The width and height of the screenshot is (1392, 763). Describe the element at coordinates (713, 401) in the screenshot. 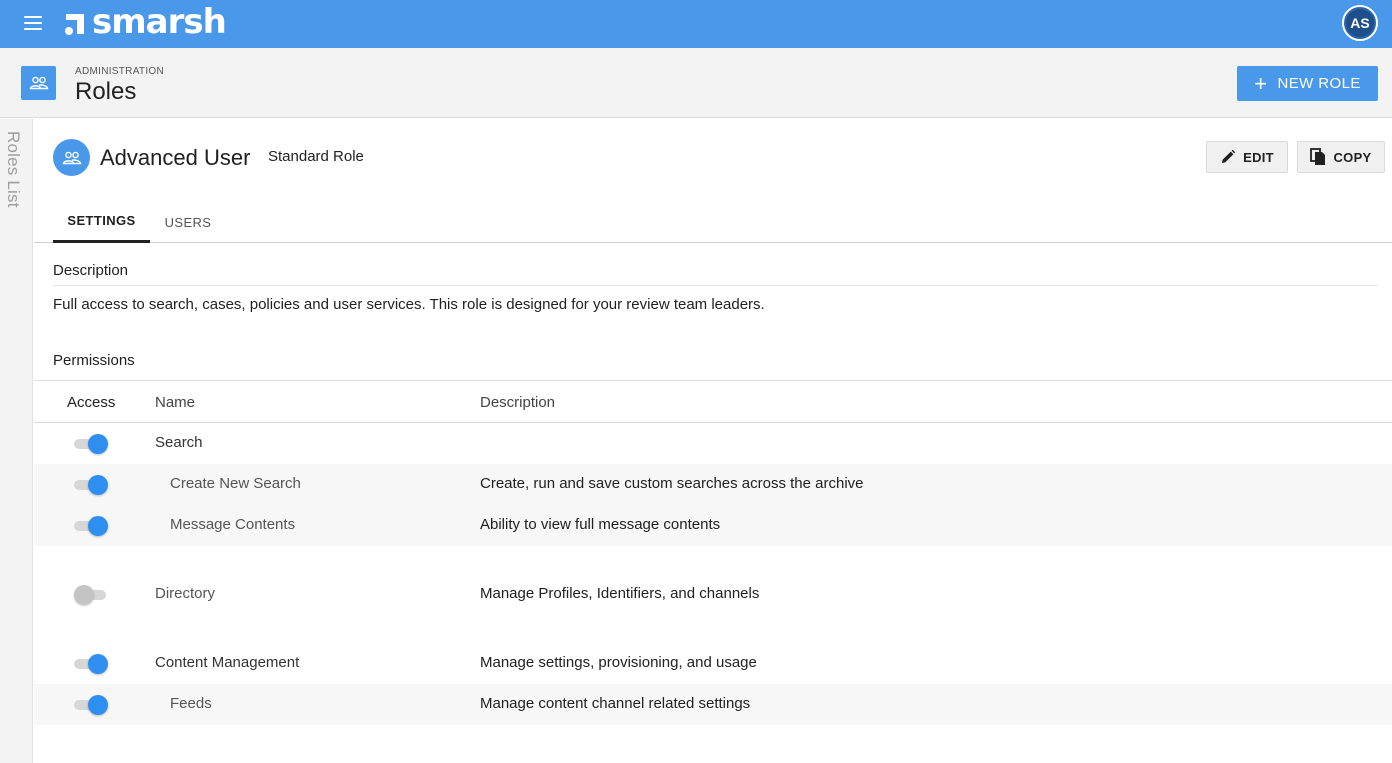

I see `table-header: Access Name Description` at that location.